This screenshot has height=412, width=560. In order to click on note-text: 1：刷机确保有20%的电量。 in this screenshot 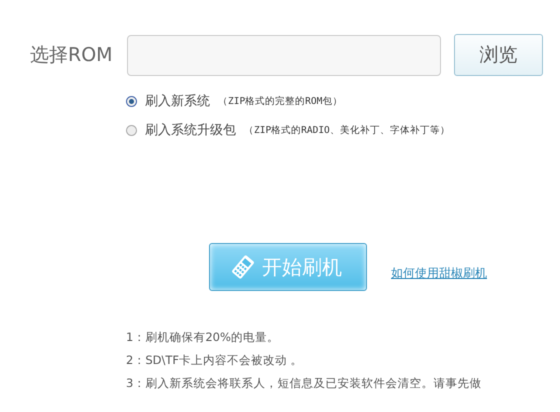, I will do `click(203, 337)`.